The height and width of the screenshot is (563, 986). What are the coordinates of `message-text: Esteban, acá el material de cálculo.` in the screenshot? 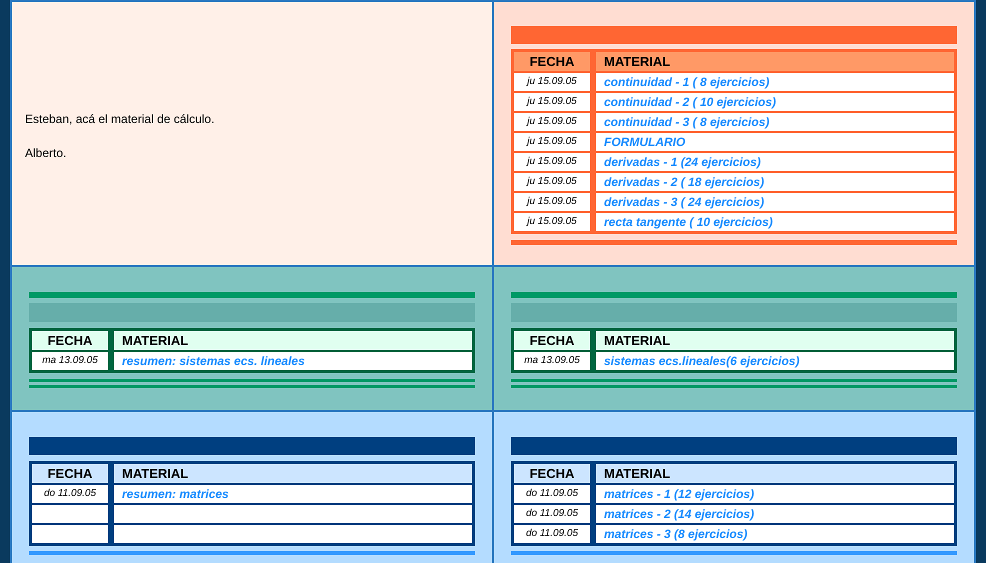 It's located at (120, 119).